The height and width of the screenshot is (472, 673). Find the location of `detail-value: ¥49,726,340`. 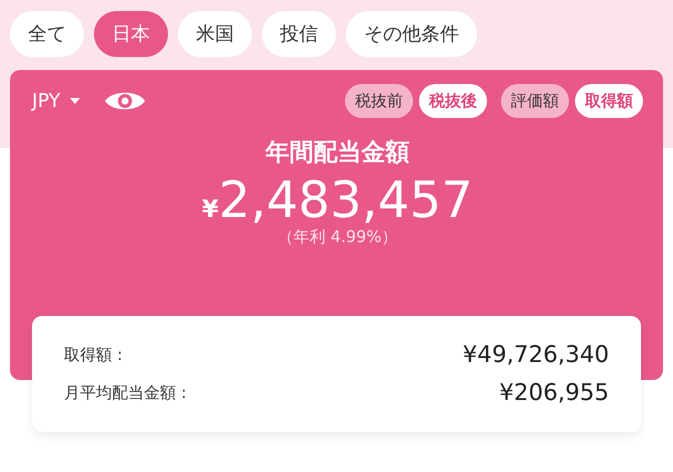

detail-value: ¥49,726,340 is located at coordinates (535, 355).